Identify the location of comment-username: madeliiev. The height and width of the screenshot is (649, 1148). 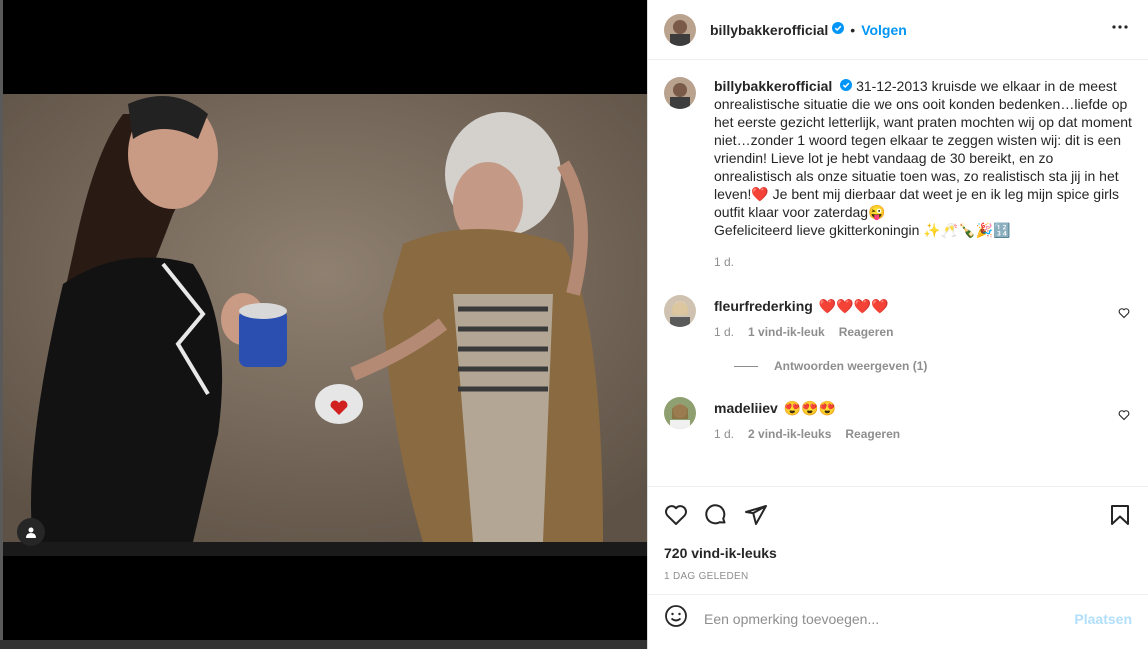
(746, 408).